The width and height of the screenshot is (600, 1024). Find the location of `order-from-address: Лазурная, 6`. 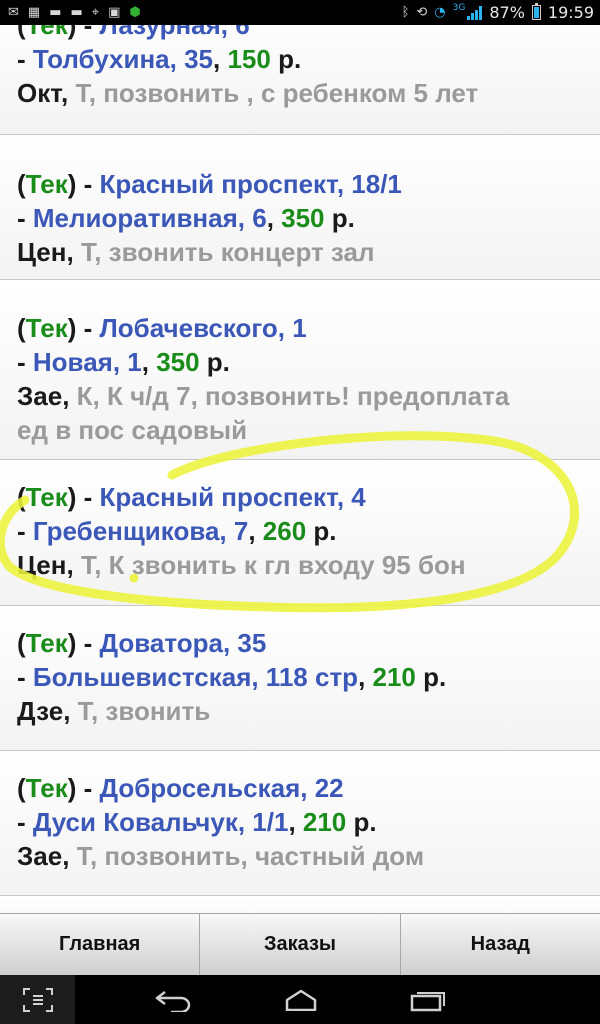

order-from-address: Лазурная, 6 is located at coordinates (174, 32).